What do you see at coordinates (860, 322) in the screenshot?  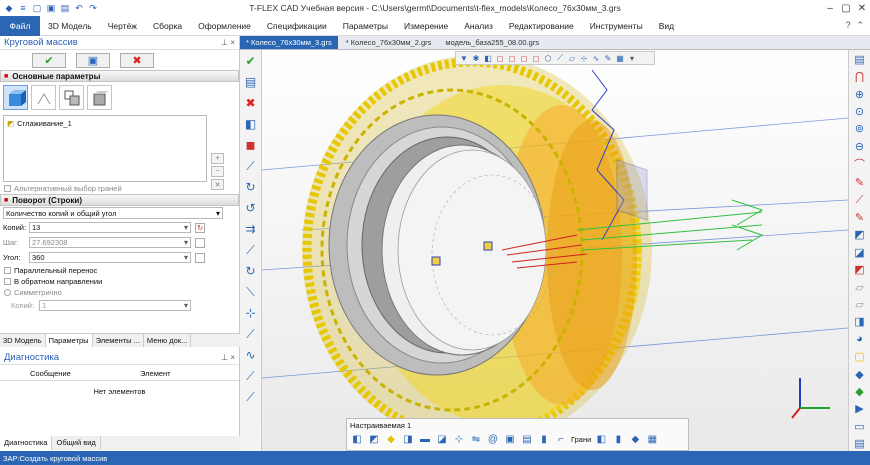 I see `orient-icon: ◨` at bounding box center [860, 322].